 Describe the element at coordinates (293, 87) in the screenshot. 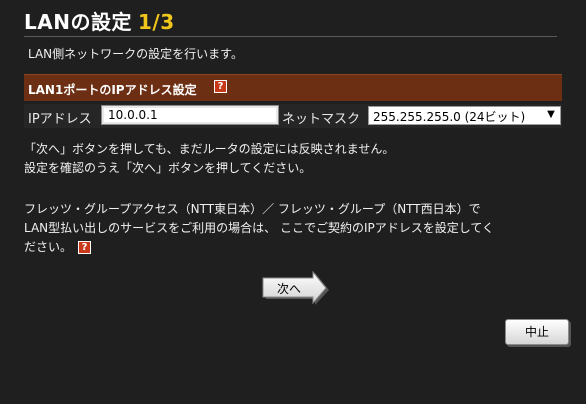

I see `section-header: LAN1ポートのIPアドレス設定 ?` at that location.